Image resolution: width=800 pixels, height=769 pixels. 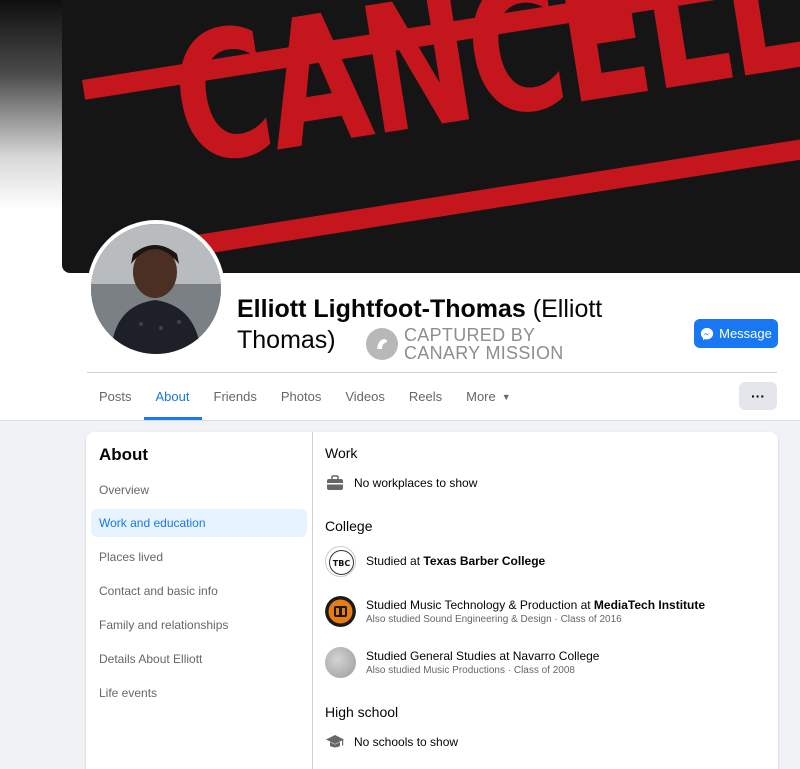 What do you see at coordinates (31, 105) in the screenshot?
I see `left-edge-gradient` at bounding box center [31, 105].